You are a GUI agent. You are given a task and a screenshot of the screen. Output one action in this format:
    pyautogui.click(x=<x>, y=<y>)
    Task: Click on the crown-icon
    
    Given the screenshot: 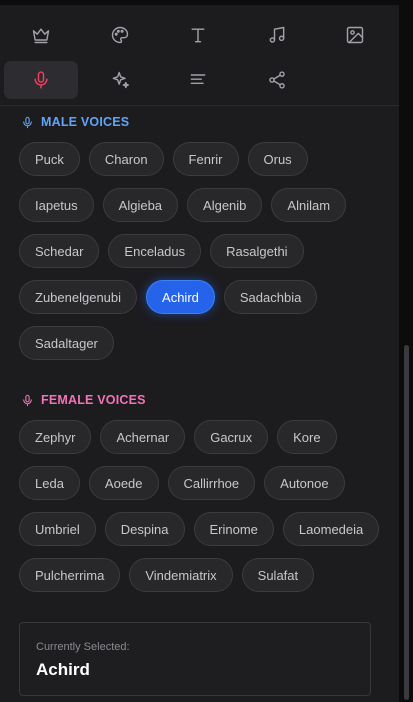 What is the action you would take?
    pyautogui.click(x=41, y=36)
    